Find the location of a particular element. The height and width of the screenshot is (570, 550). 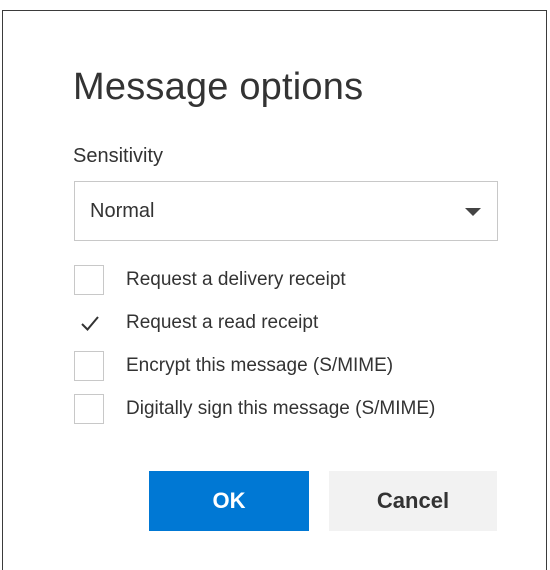

read-receipt-checkbox is located at coordinates (89, 323).